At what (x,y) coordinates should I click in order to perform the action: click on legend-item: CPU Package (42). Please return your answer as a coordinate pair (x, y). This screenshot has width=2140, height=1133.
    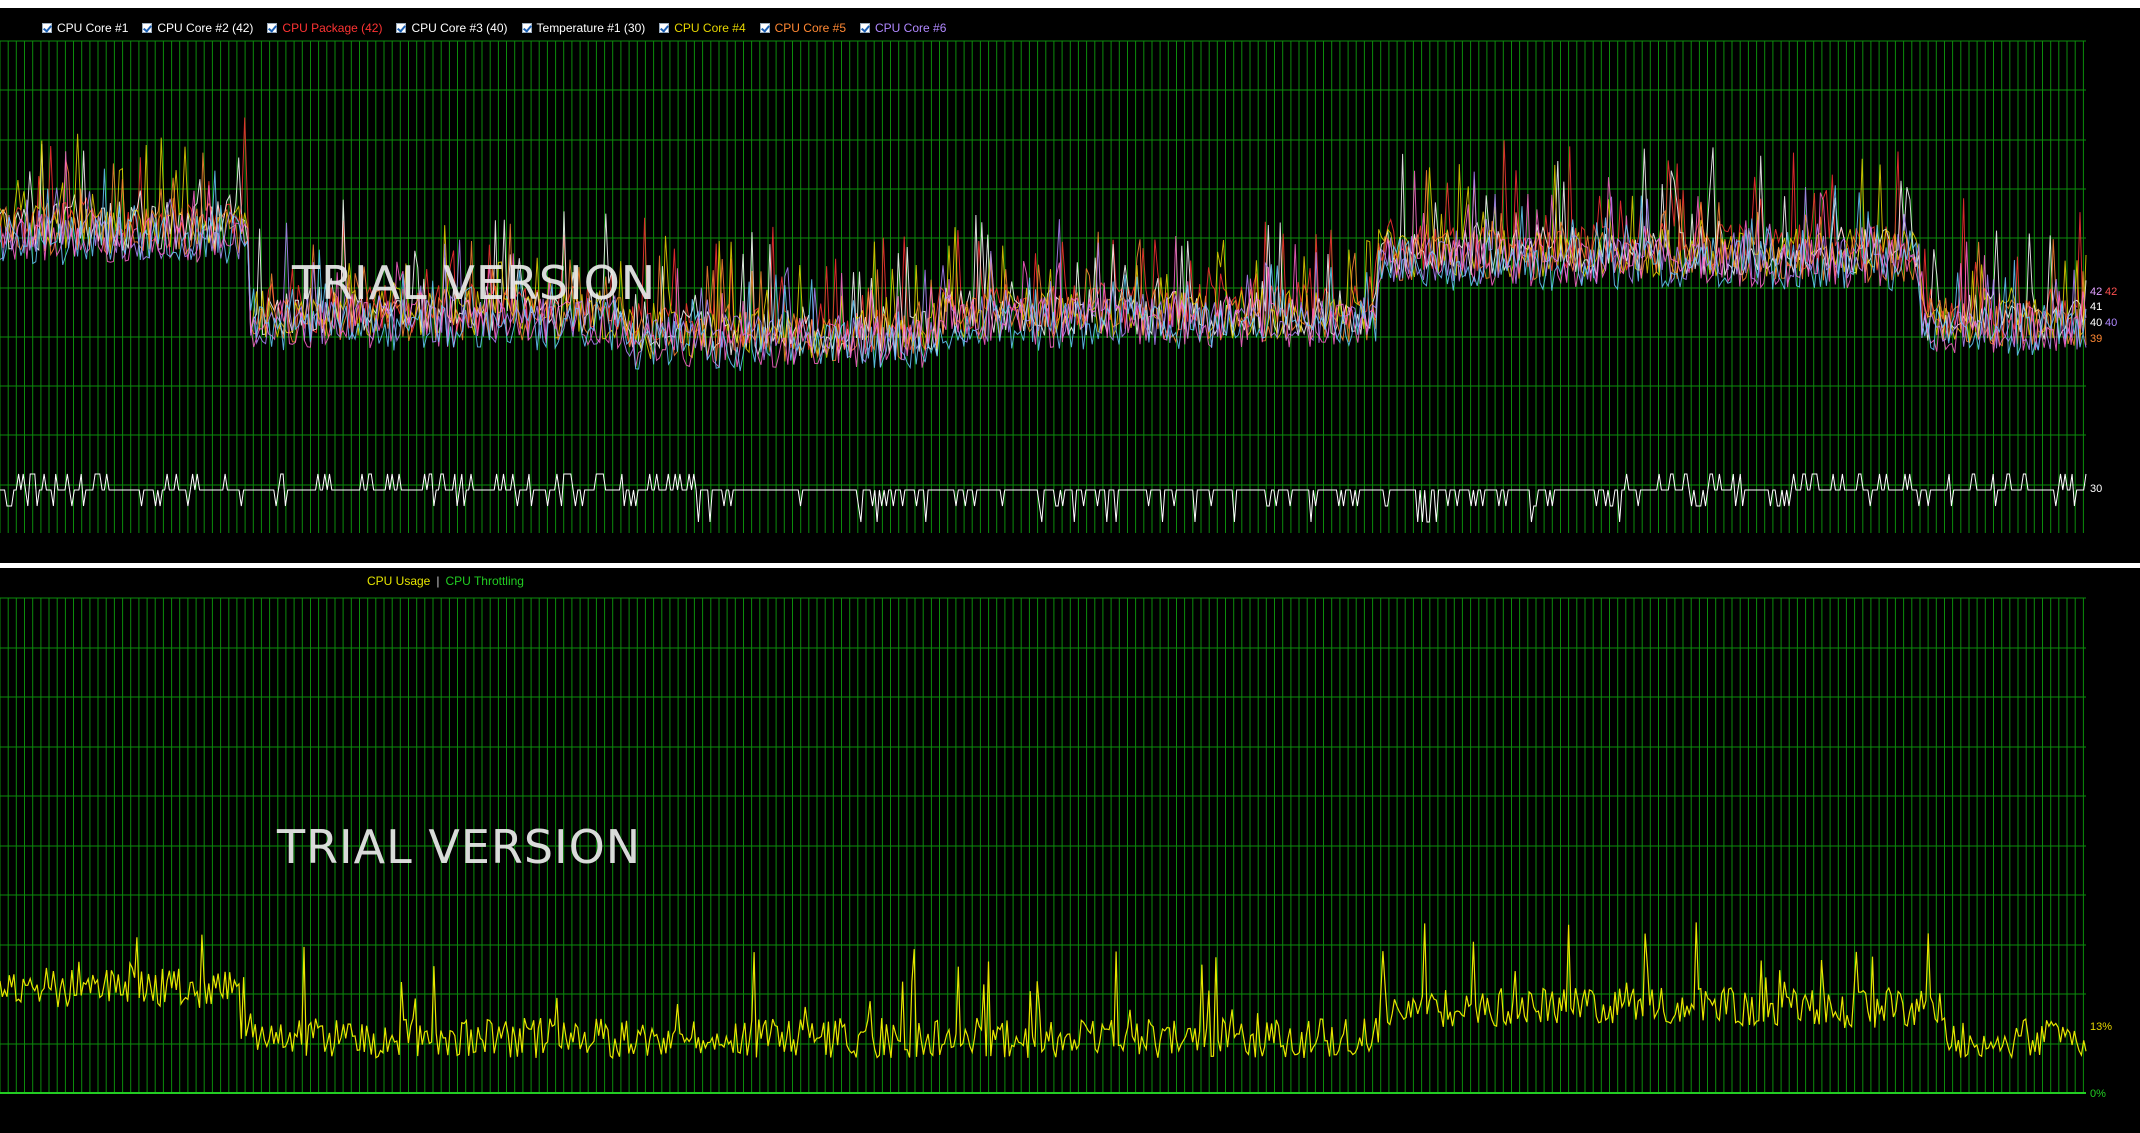
    Looking at the image, I should click on (324, 28).